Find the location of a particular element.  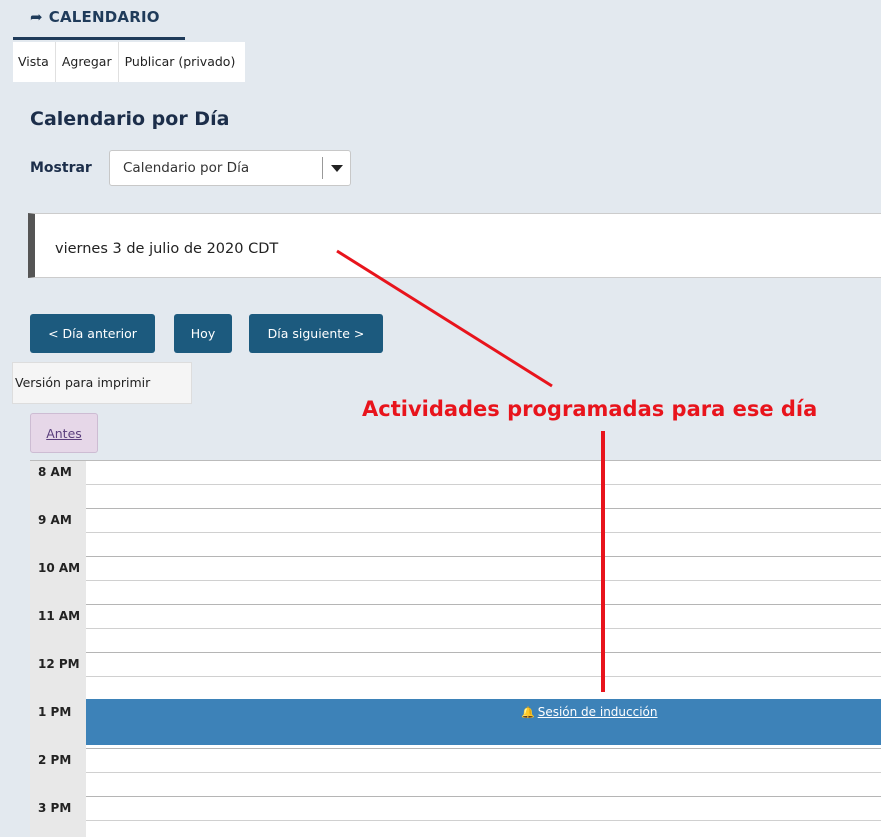

hour-label: 12 PM is located at coordinates (59, 664).